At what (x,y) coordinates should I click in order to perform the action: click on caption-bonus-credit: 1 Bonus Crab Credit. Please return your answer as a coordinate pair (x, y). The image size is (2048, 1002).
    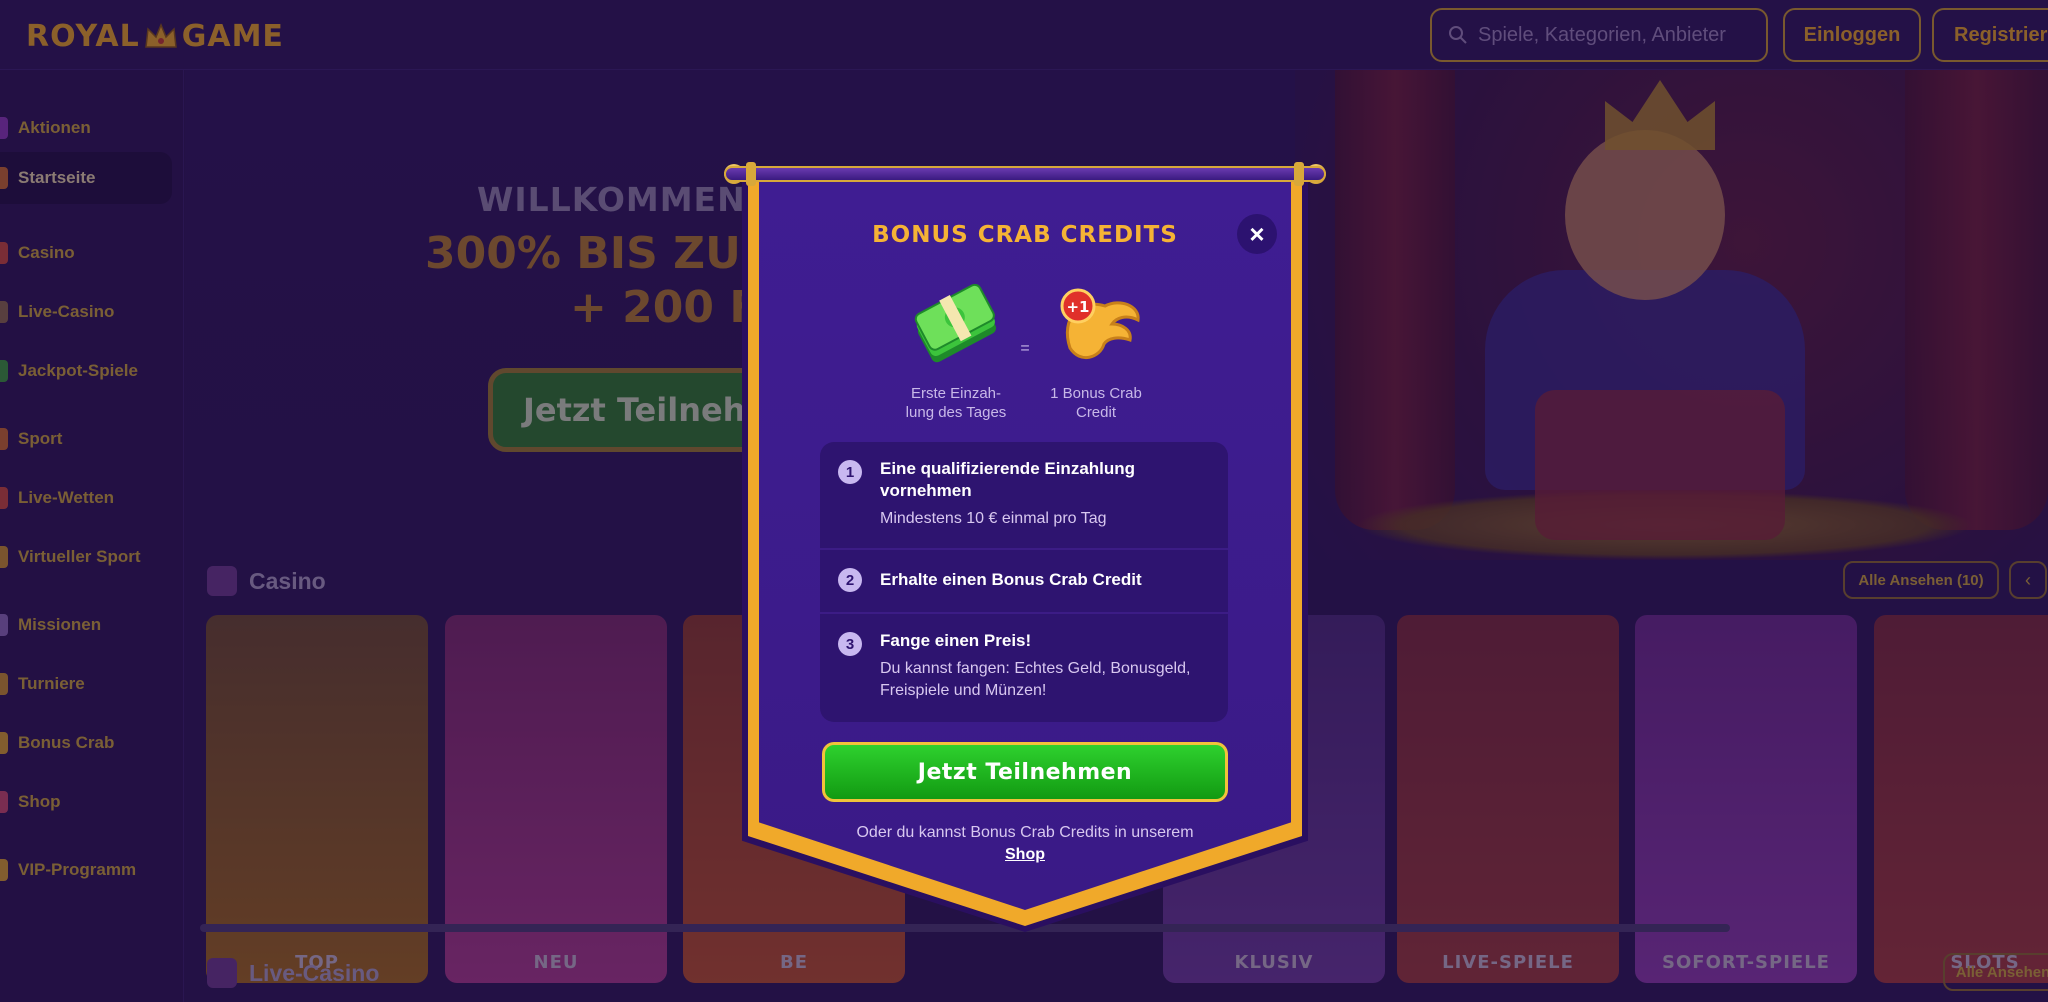
    Looking at the image, I should click on (1096, 403).